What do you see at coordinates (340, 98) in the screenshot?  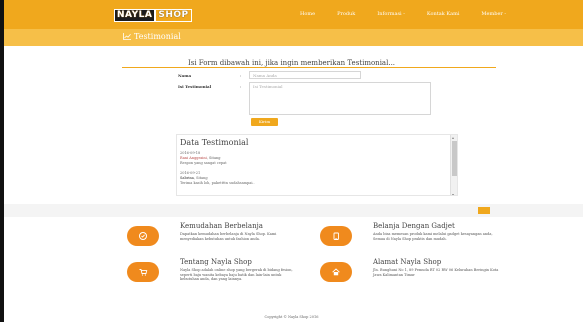 I see `testimonial-textarea: Isi Testimonial` at bounding box center [340, 98].